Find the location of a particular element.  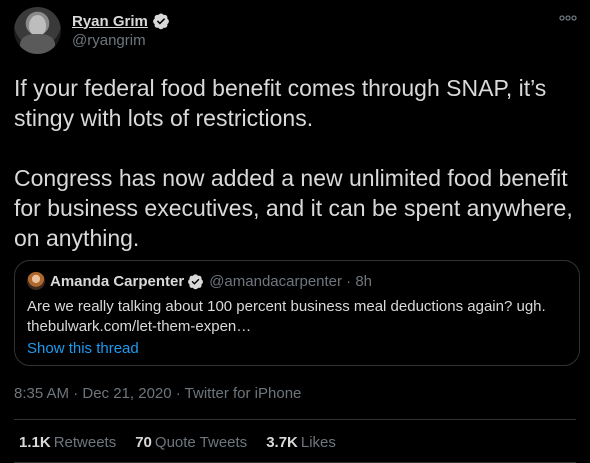

quote-tweets-stat: 70 Quote Tweets is located at coordinates (191, 442).